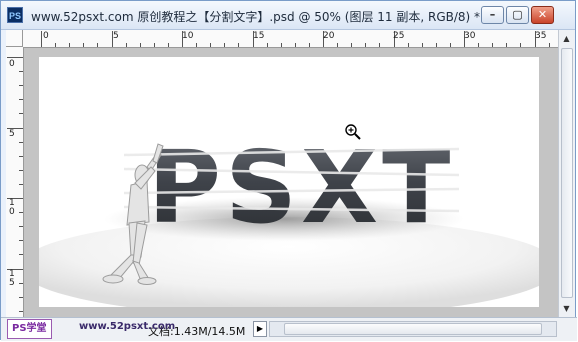 The height and width of the screenshot is (342, 578). I want to click on ruler-horizontal: 0 5 10 15 20 25 30 35, so click(290, 39).